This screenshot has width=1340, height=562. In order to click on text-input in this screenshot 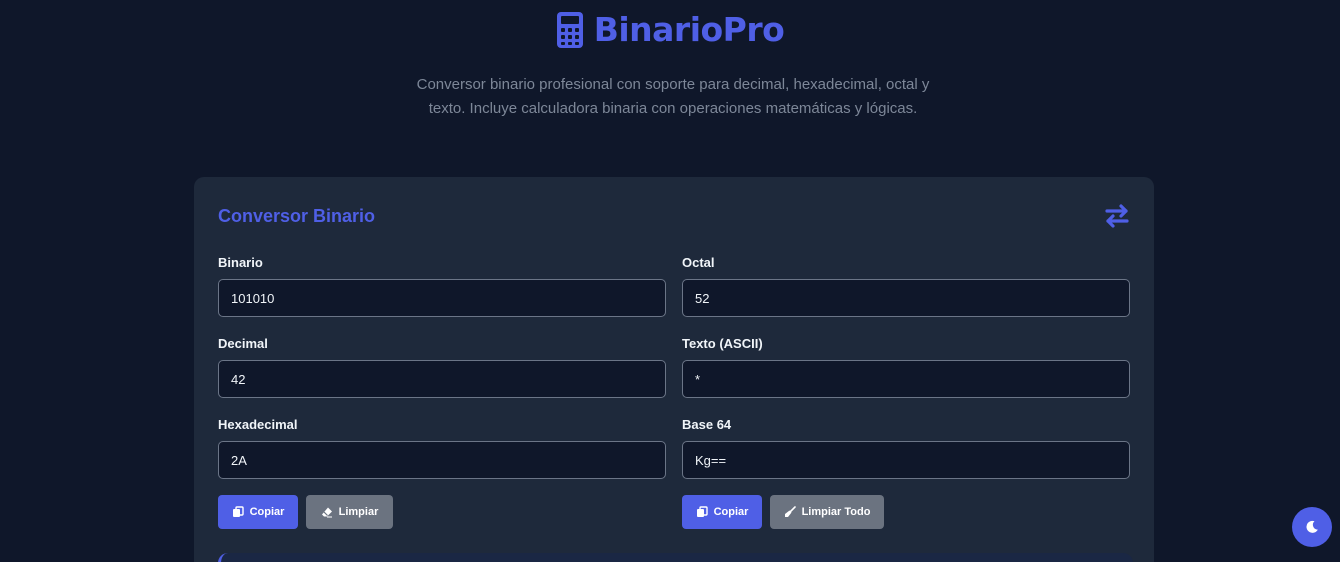, I will do `click(906, 379)`.